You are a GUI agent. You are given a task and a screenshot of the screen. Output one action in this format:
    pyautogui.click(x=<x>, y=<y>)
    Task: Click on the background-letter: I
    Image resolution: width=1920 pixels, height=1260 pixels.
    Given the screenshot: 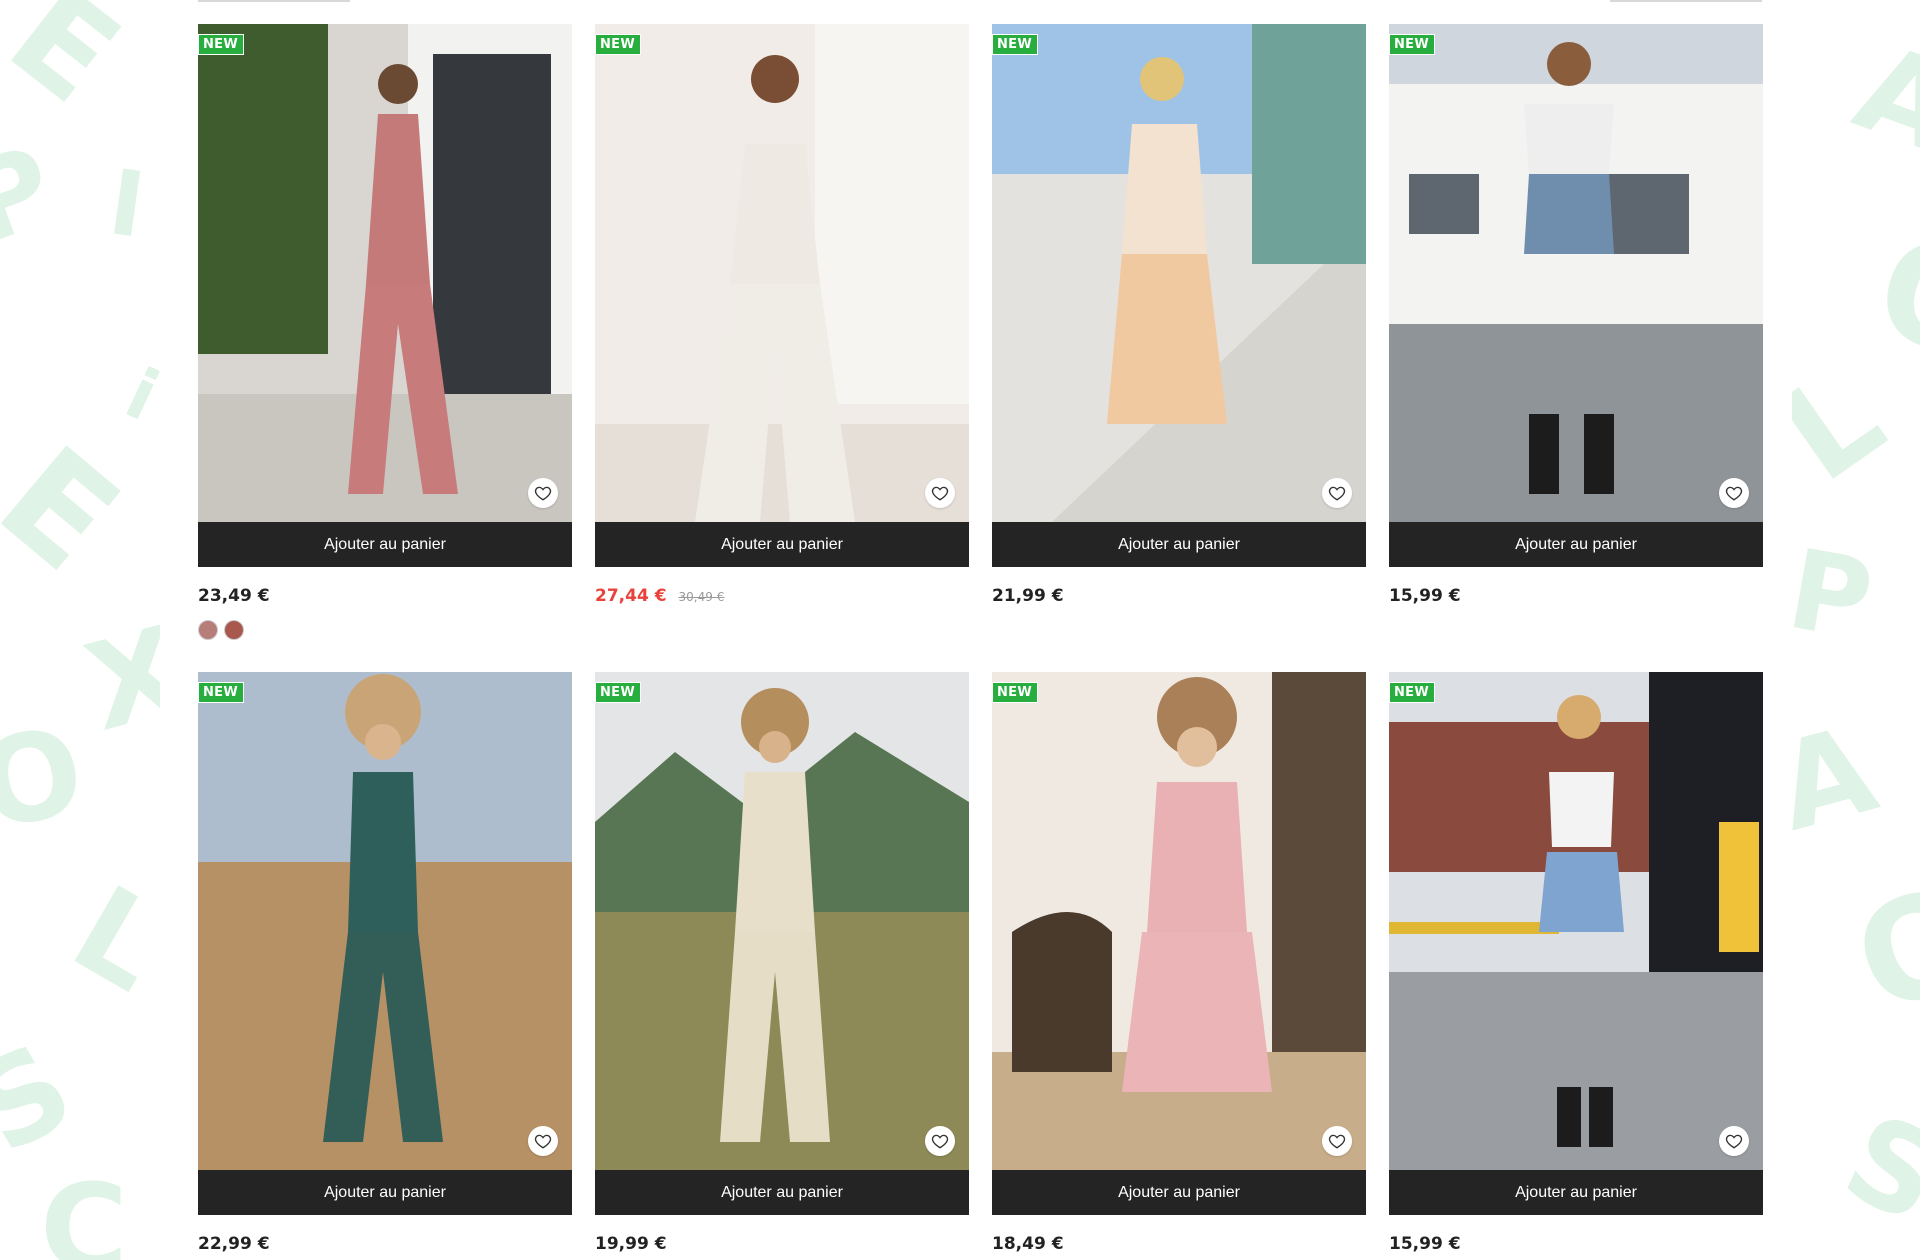 What is the action you would take?
    pyautogui.click(x=126, y=204)
    